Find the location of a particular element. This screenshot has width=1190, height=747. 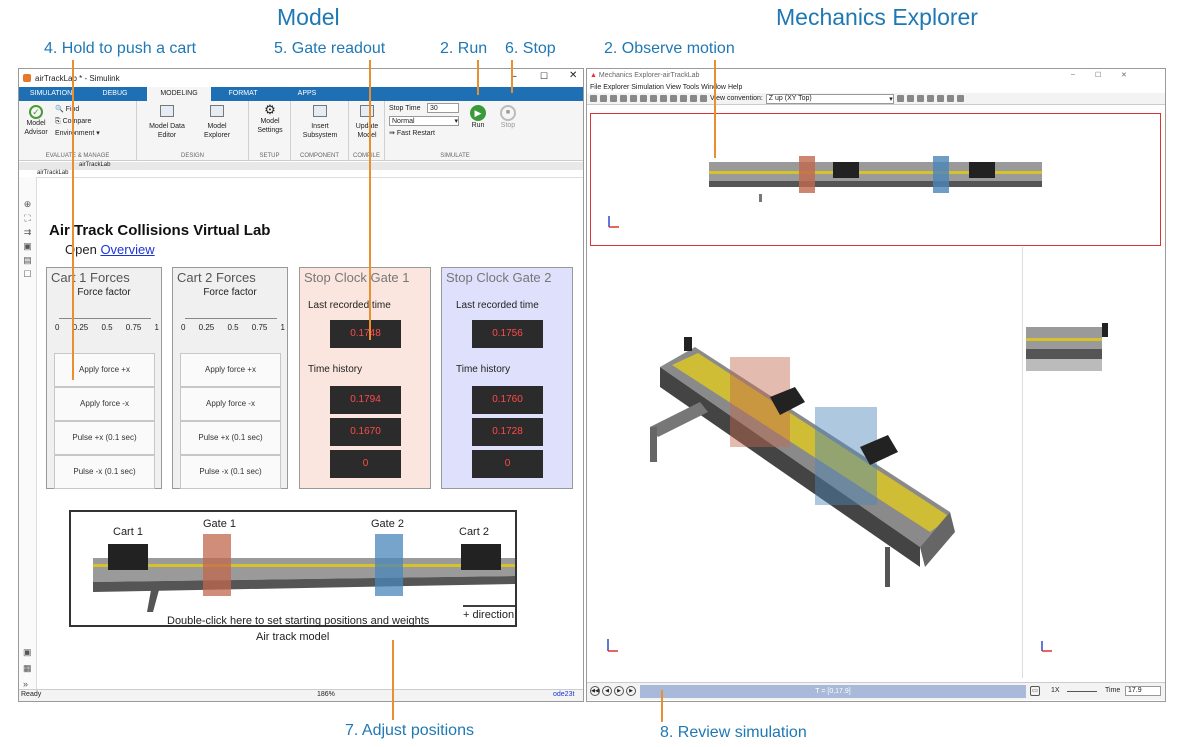

model-advisor-button: ✓ Model Advisor is located at coordinates (36, 121).